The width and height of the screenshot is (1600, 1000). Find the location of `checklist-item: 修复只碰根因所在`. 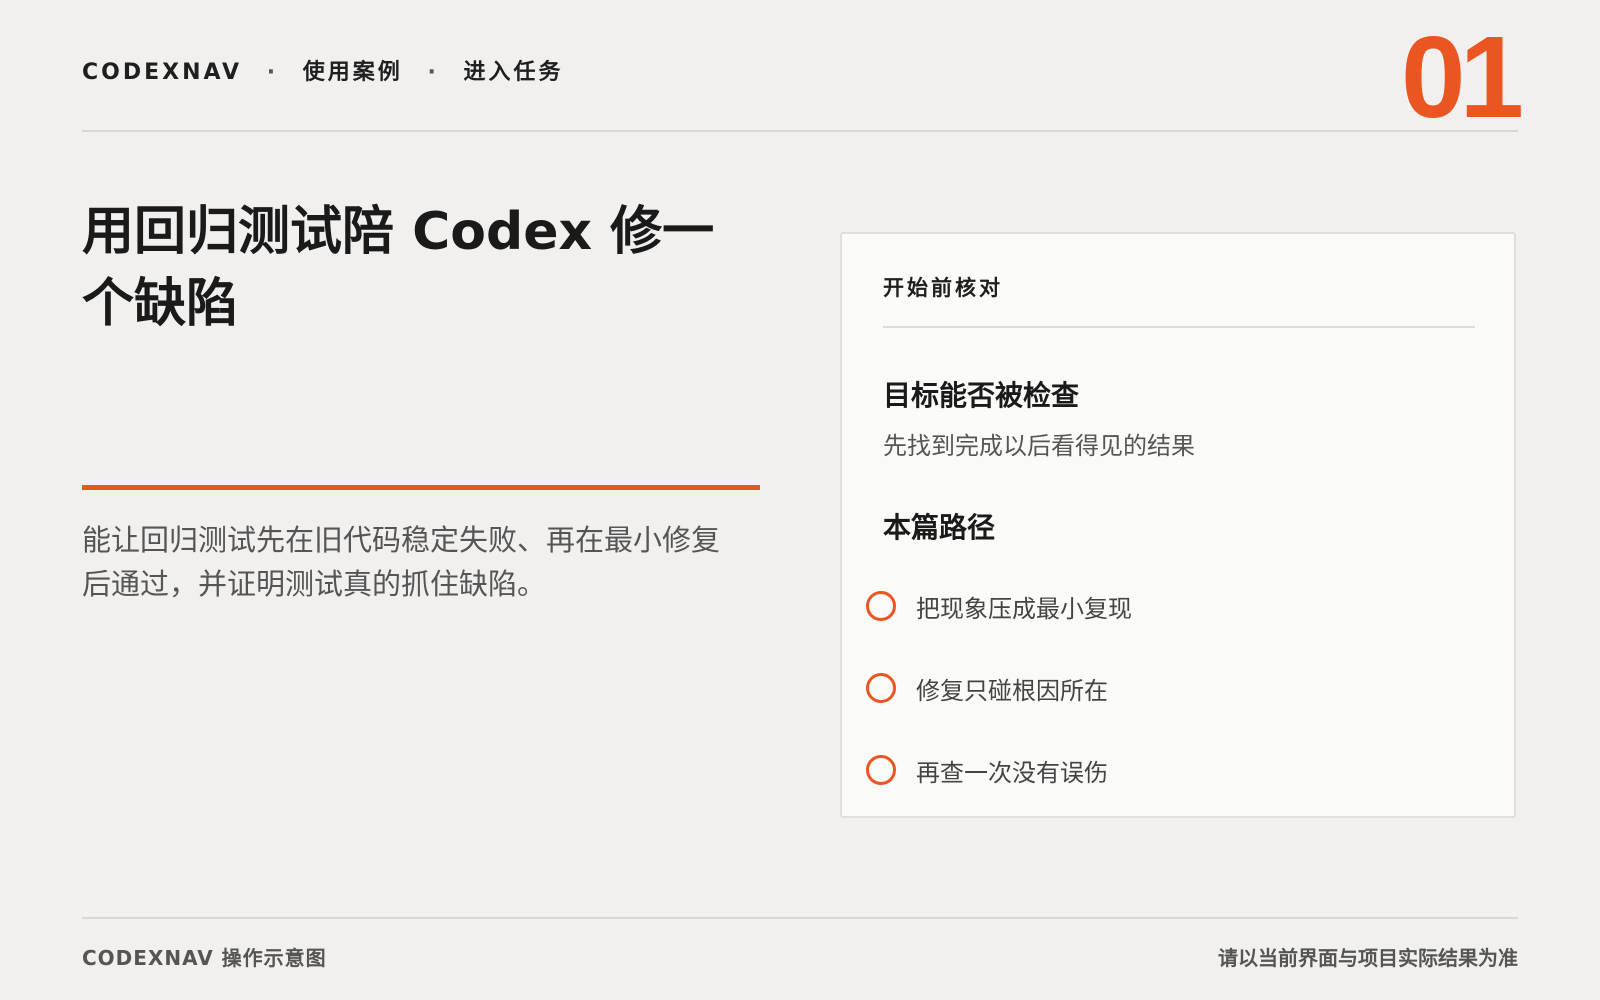

checklist-item: 修复只碰根因所在 is located at coordinates (987, 688).